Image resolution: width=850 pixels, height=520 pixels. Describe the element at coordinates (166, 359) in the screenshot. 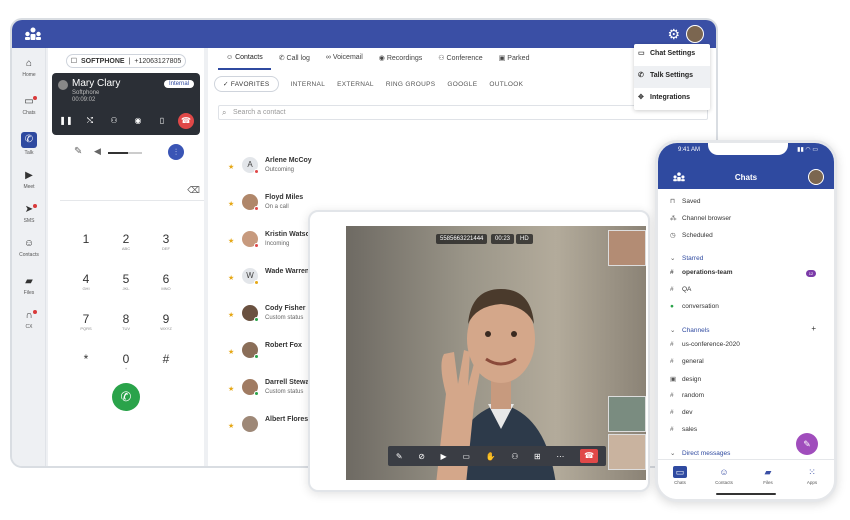

I see `keypad-key: #` at that location.